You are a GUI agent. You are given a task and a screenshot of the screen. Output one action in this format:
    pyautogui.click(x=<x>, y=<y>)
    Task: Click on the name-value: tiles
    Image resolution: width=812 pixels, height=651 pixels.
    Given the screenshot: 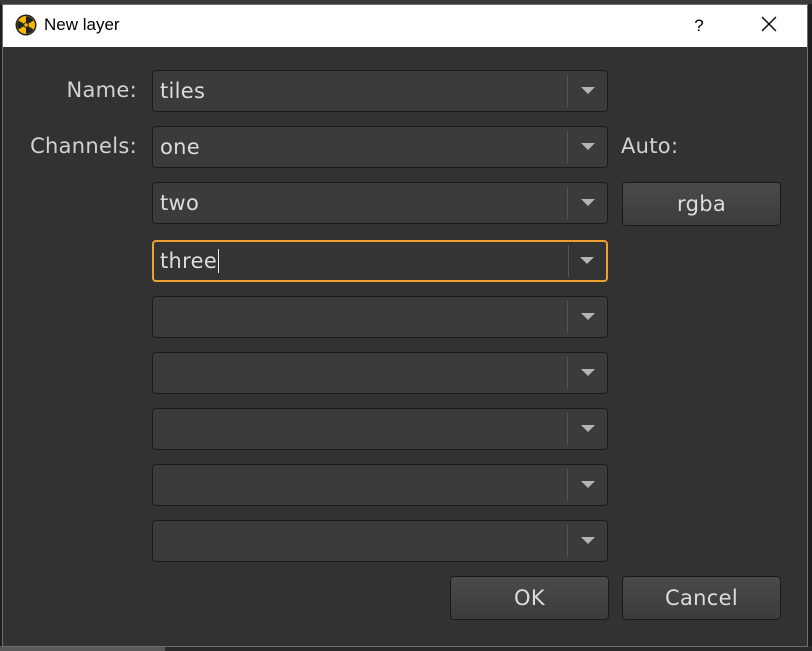 What is the action you would take?
    pyautogui.click(x=182, y=91)
    